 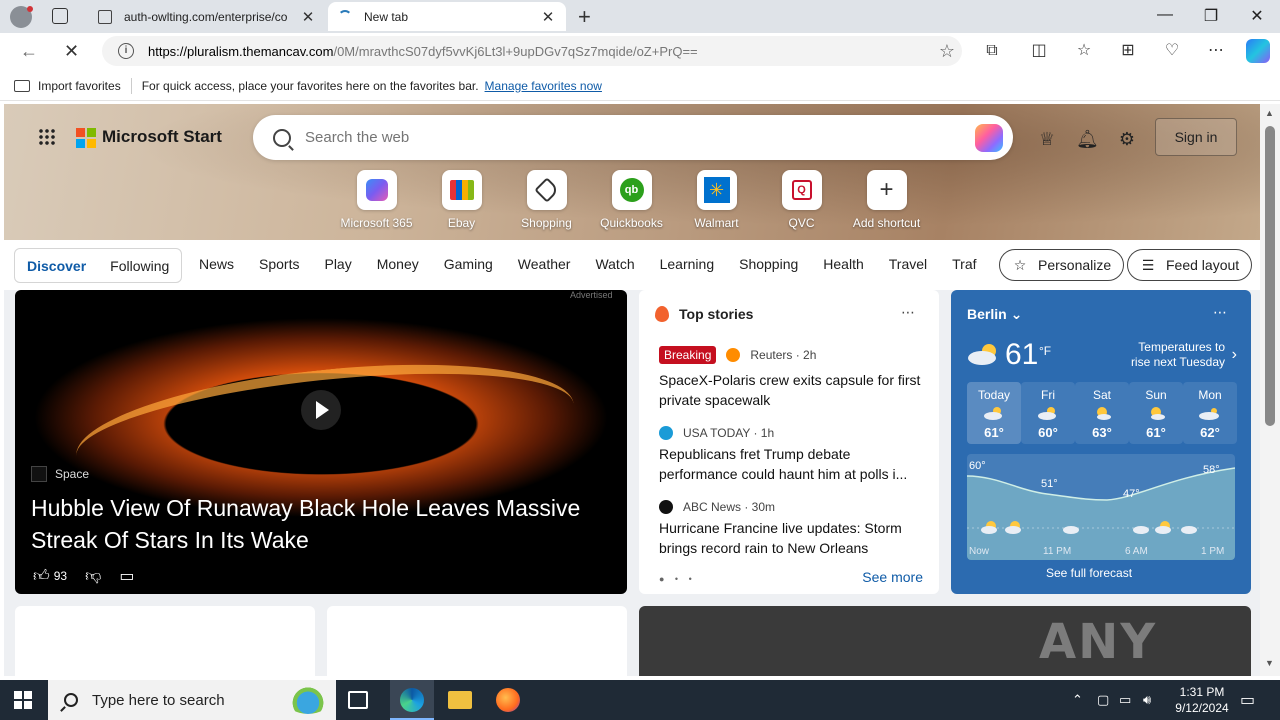 What do you see at coordinates (1247, 700) in the screenshot?
I see `notification-center-icon: ▭` at bounding box center [1247, 700].